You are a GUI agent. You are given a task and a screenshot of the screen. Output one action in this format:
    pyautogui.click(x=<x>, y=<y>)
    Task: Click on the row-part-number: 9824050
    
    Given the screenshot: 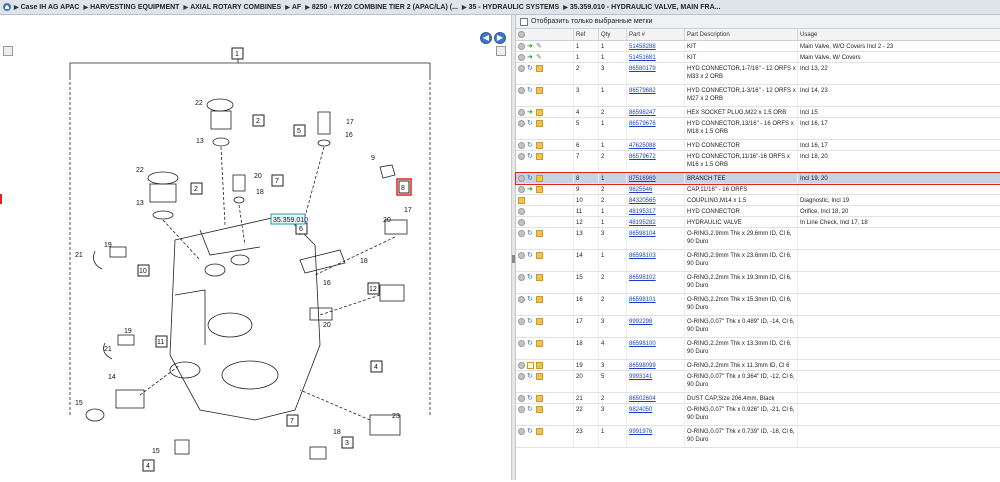 What is the action you would take?
    pyautogui.click(x=656, y=414)
    